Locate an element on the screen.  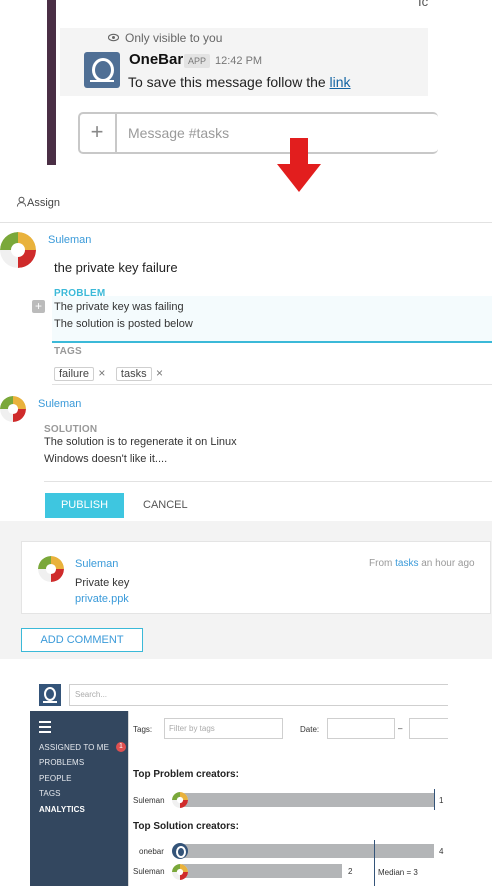
date-to-input is located at coordinates (428, 728).